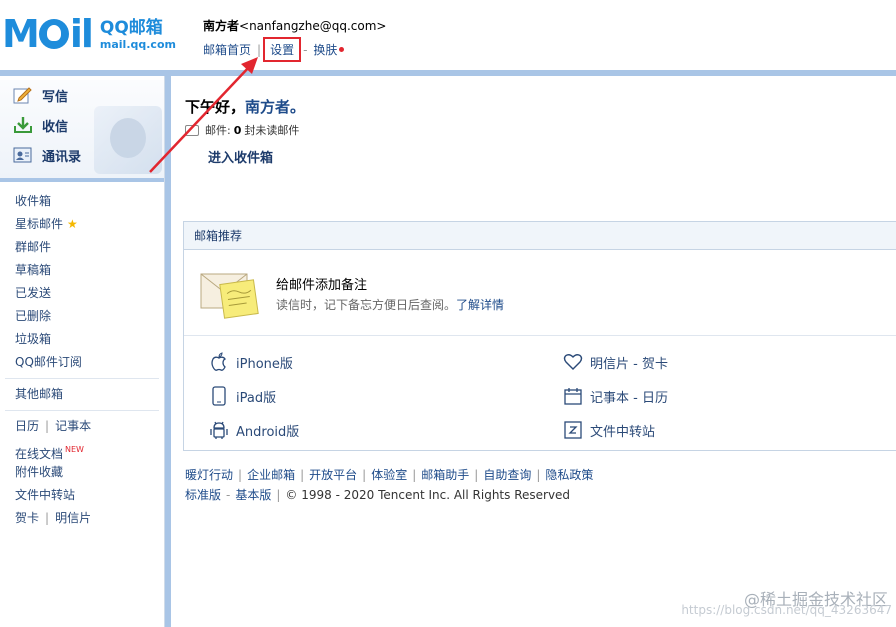  What do you see at coordinates (72, 224) in the screenshot?
I see `star-icon: ★` at bounding box center [72, 224].